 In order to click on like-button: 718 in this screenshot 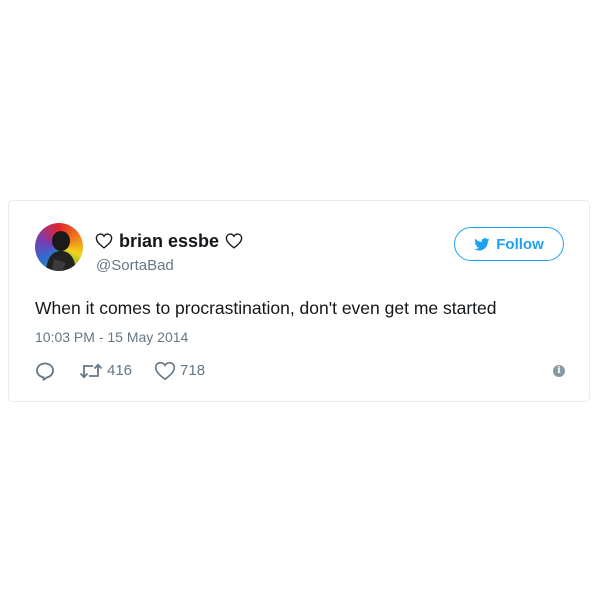, I will do `click(179, 371)`.